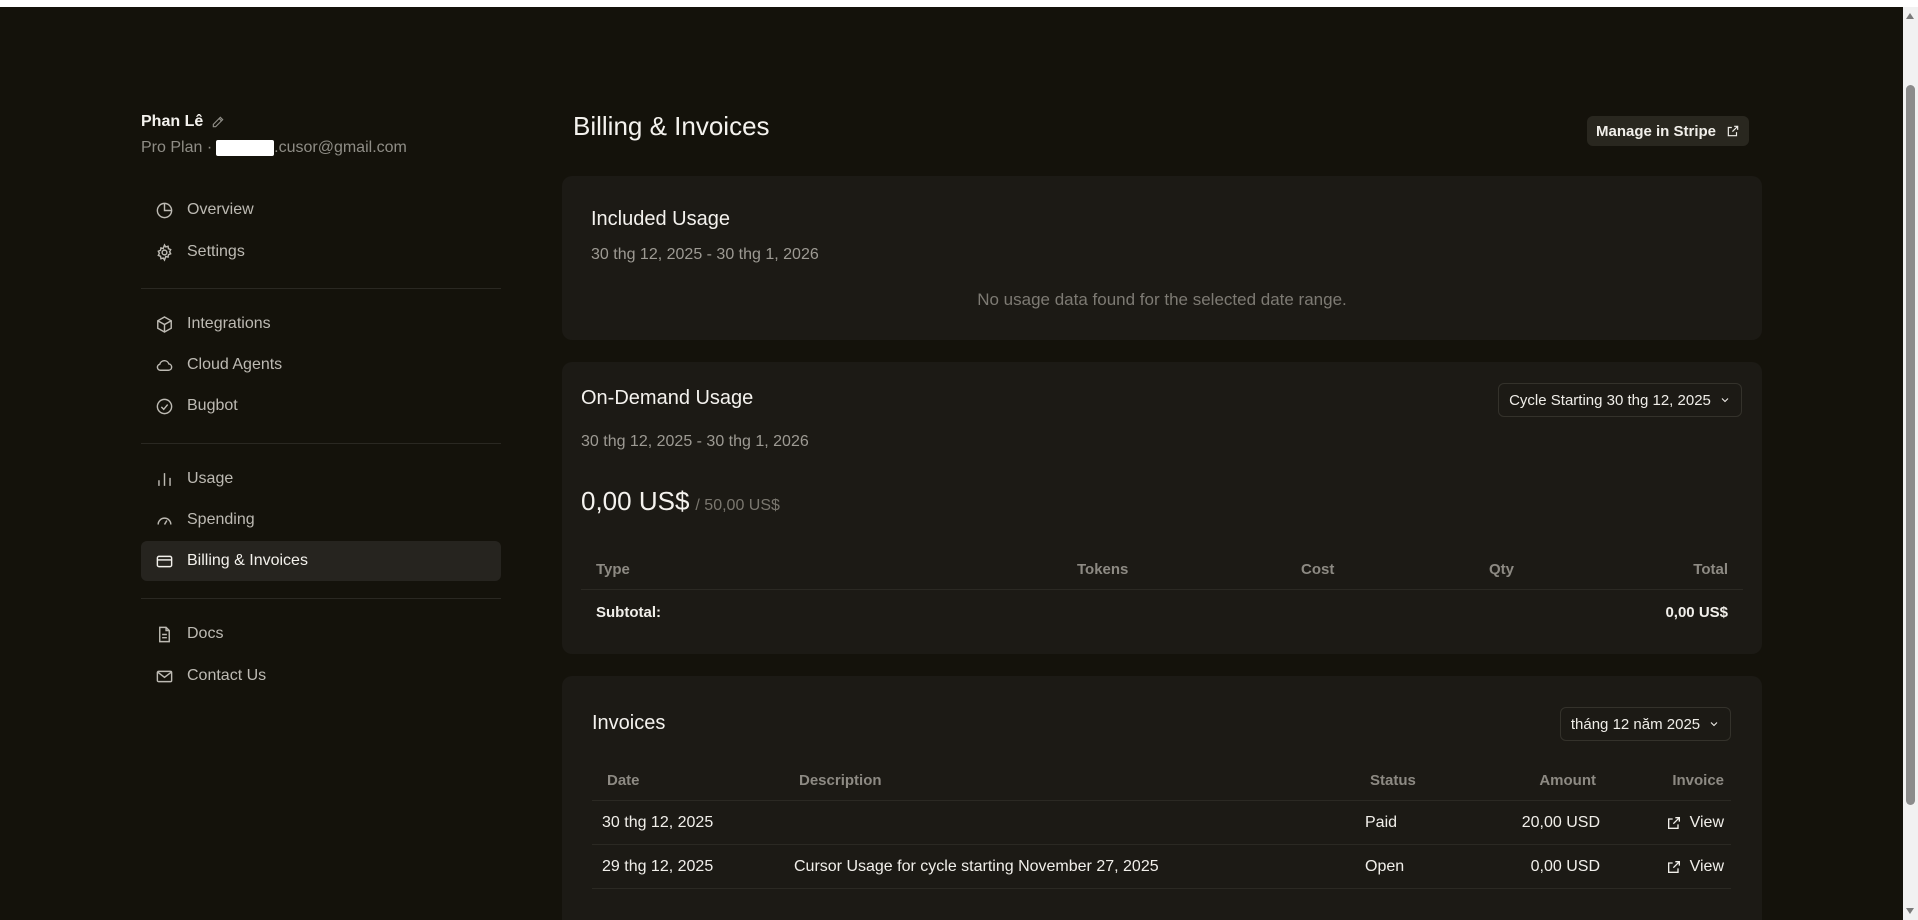 This screenshot has width=1918, height=920. I want to click on spend-limit: / 50,00 US$, so click(737, 505).